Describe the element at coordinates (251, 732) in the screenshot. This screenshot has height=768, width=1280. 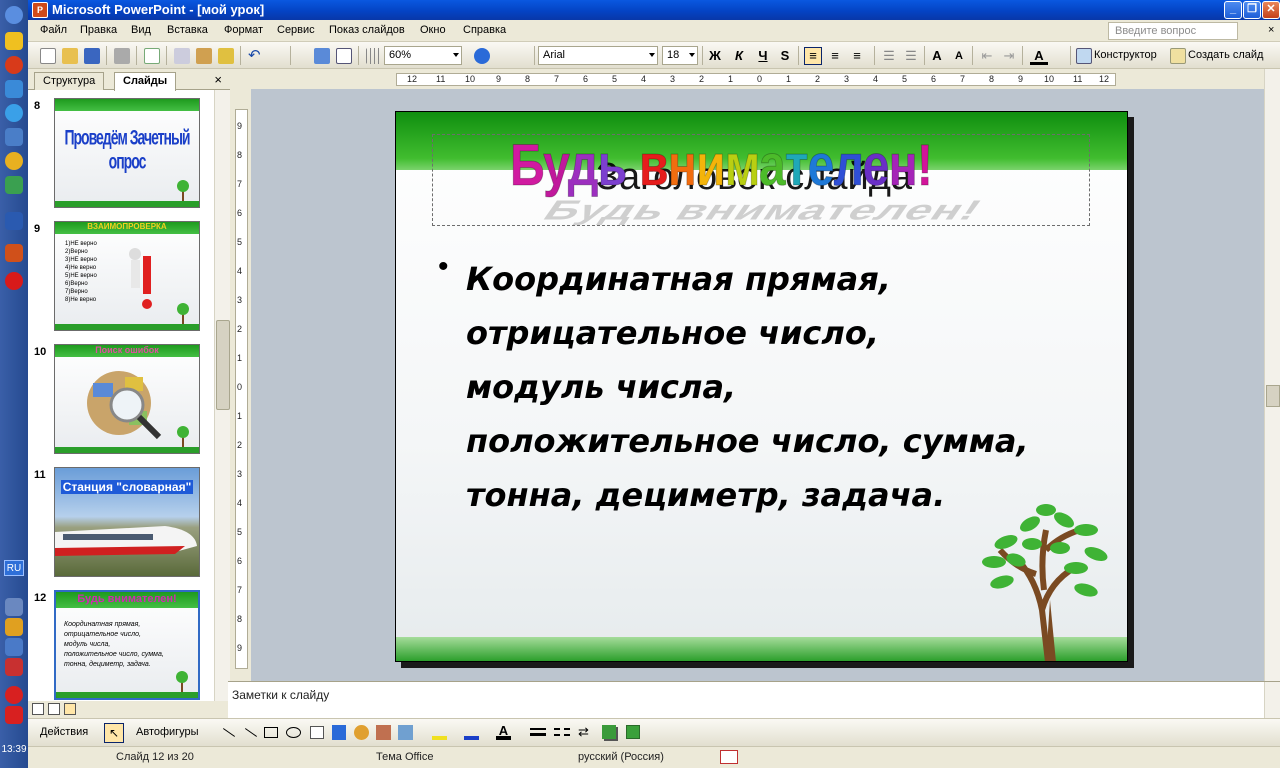
I see `arrow-tool-icon` at that location.